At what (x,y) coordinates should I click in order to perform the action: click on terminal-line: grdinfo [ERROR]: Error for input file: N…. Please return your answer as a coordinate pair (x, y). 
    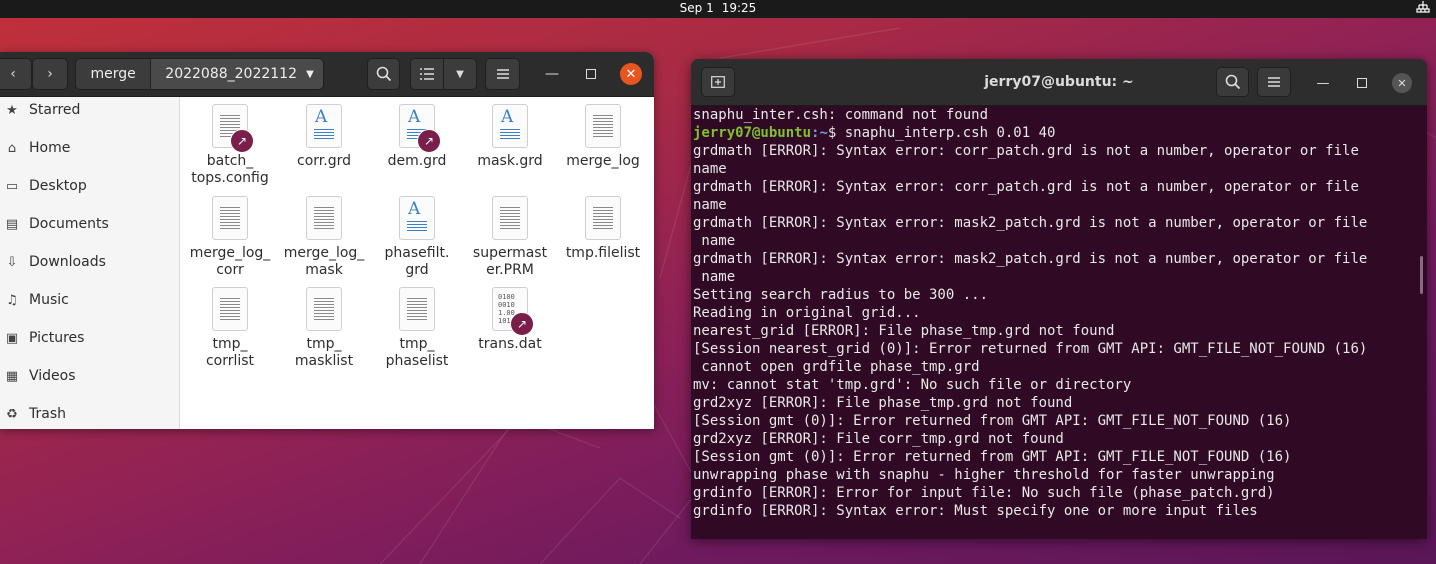
    Looking at the image, I should click on (984, 493).